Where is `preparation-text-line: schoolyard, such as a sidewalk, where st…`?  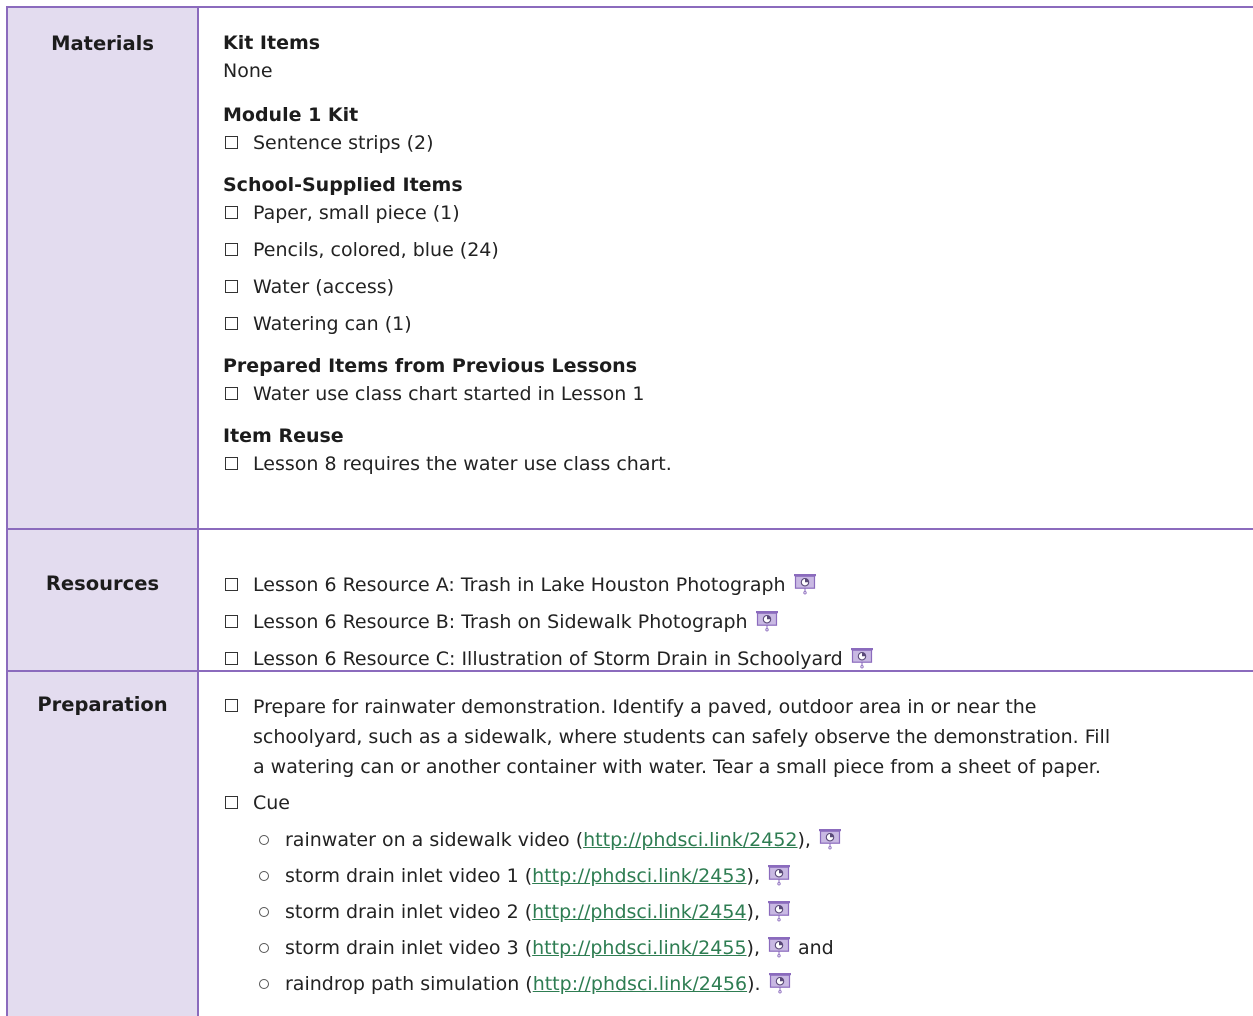 preparation-text-line: schoolyard, such as a sidewalk, where st… is located at coordinates (682, 737).